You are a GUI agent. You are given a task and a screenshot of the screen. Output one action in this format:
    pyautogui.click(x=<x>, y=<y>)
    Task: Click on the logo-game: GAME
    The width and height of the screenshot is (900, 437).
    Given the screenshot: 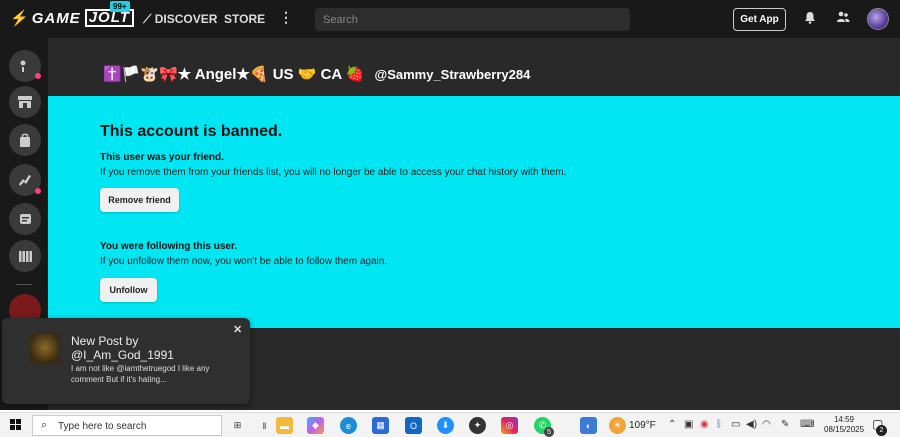 What is the action you would take?
    pyautogui.click(x=56, y=18)
    